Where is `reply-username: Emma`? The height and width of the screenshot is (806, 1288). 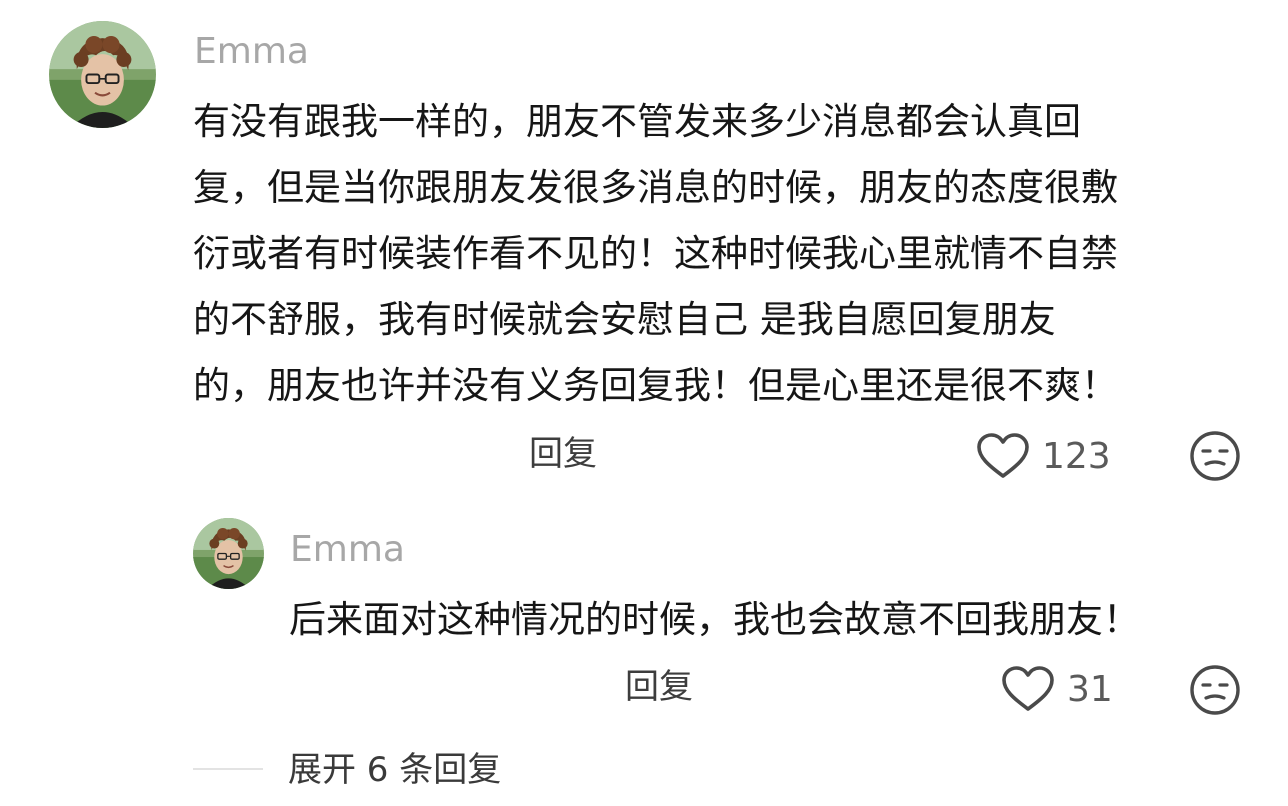
reply-username: Emma is located at coordinates (347, 550).